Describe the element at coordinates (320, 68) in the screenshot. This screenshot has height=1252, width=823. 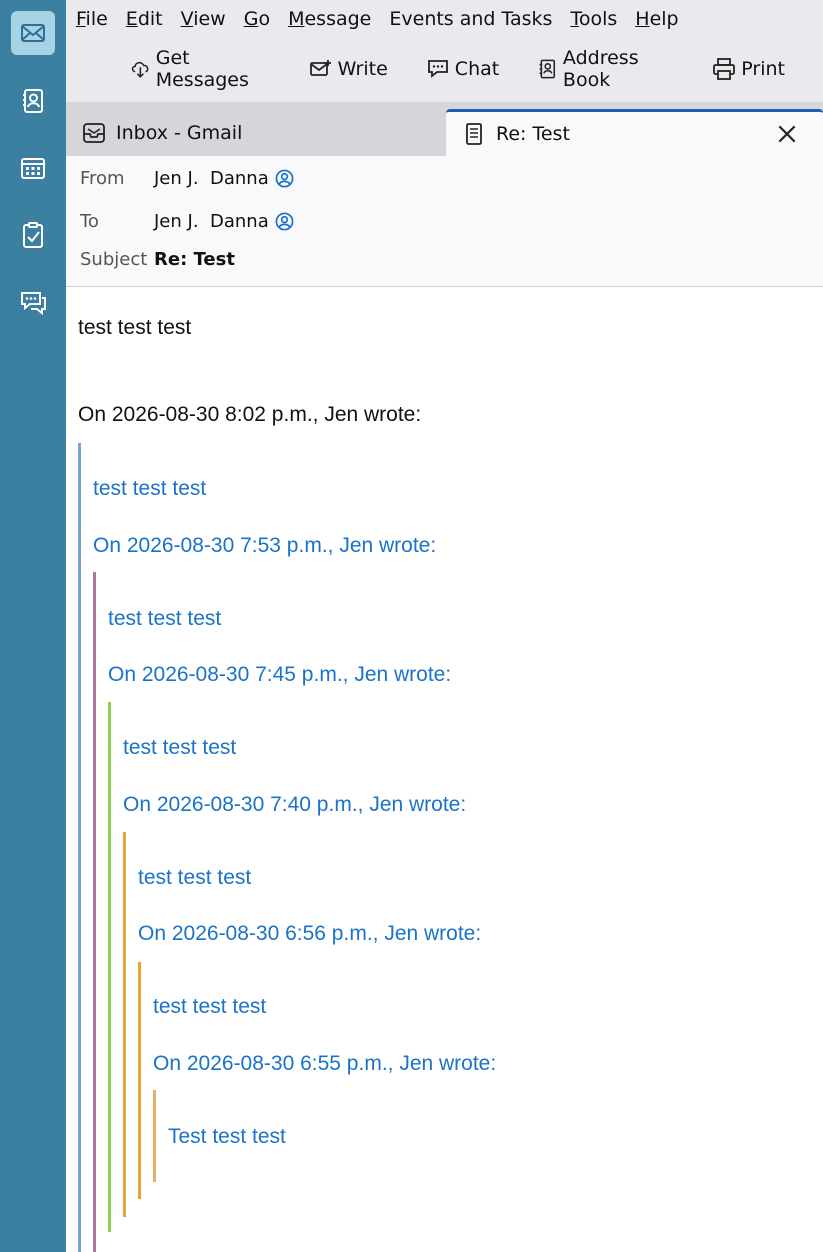
I see `compose-icon` at that location.